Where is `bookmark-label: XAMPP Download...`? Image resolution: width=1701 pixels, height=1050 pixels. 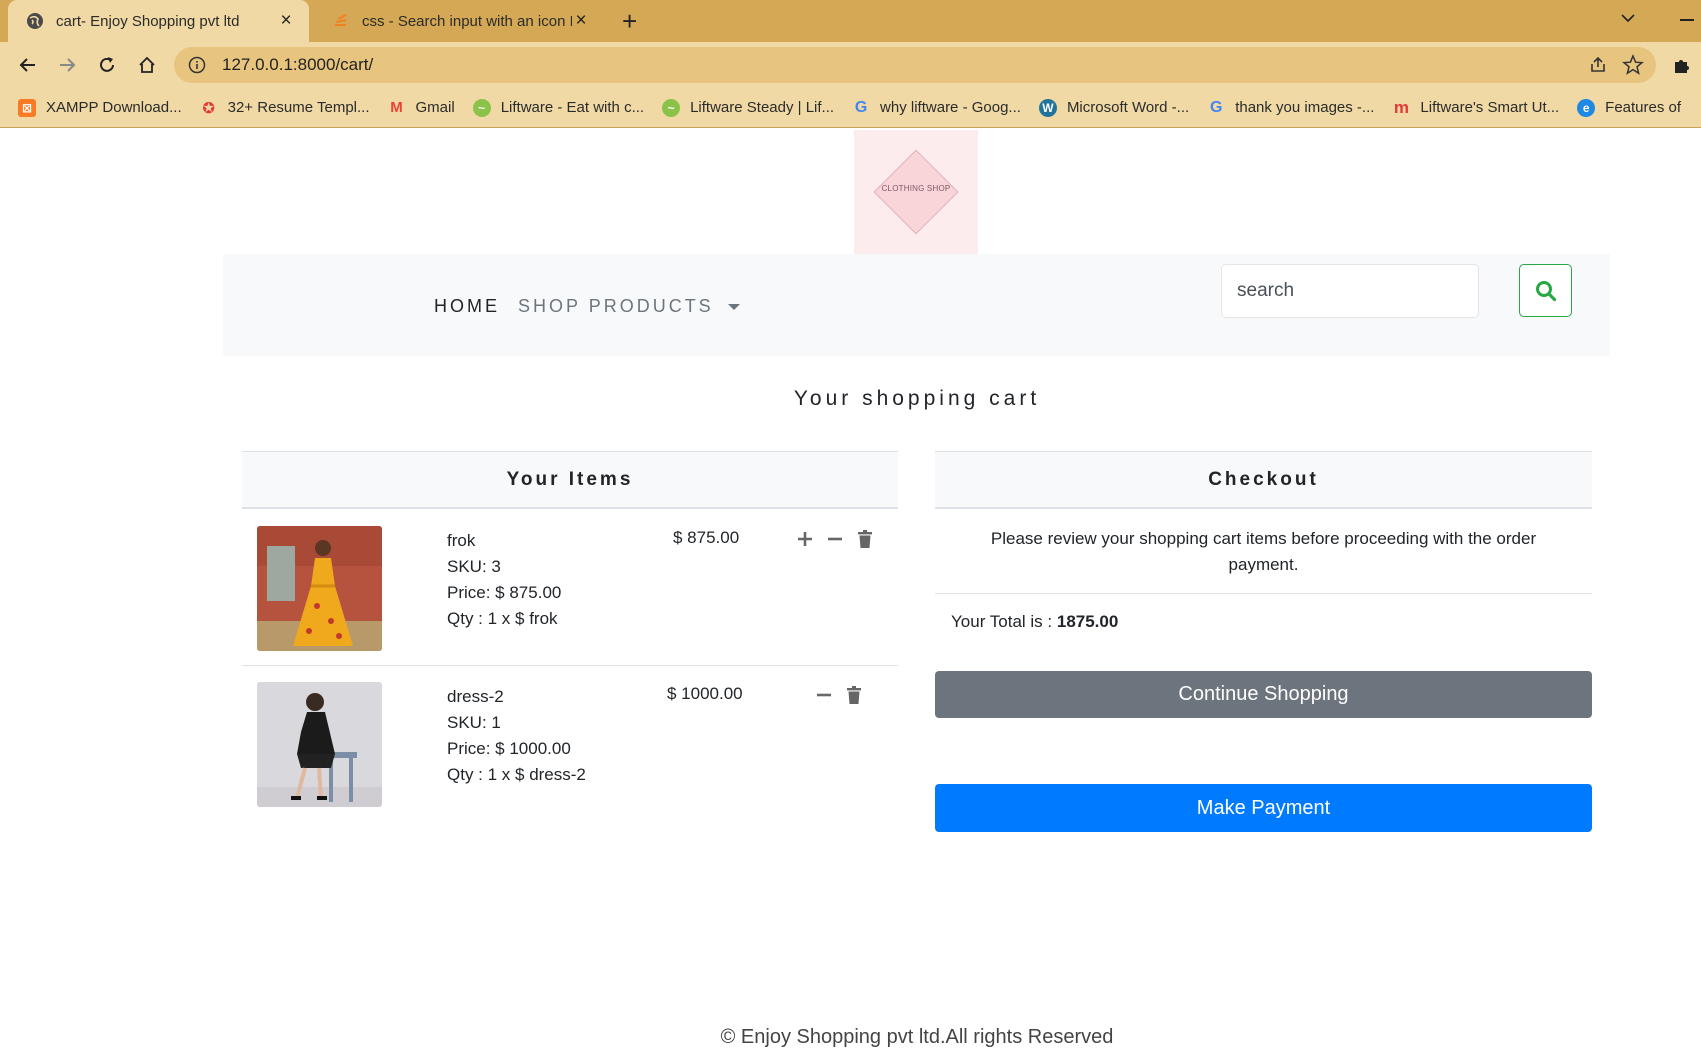
bookmark-label: XAMPP Download... is located at coordinates (114, 107).